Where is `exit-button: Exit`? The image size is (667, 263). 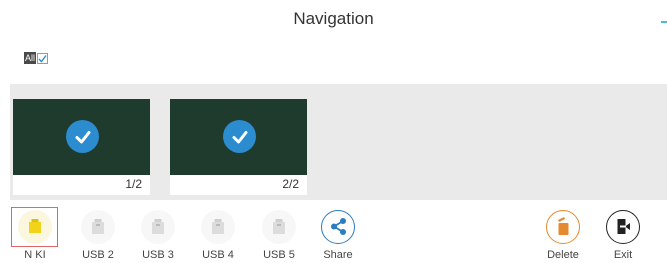 exit-button: Exit is located at coordinates (623, 234).